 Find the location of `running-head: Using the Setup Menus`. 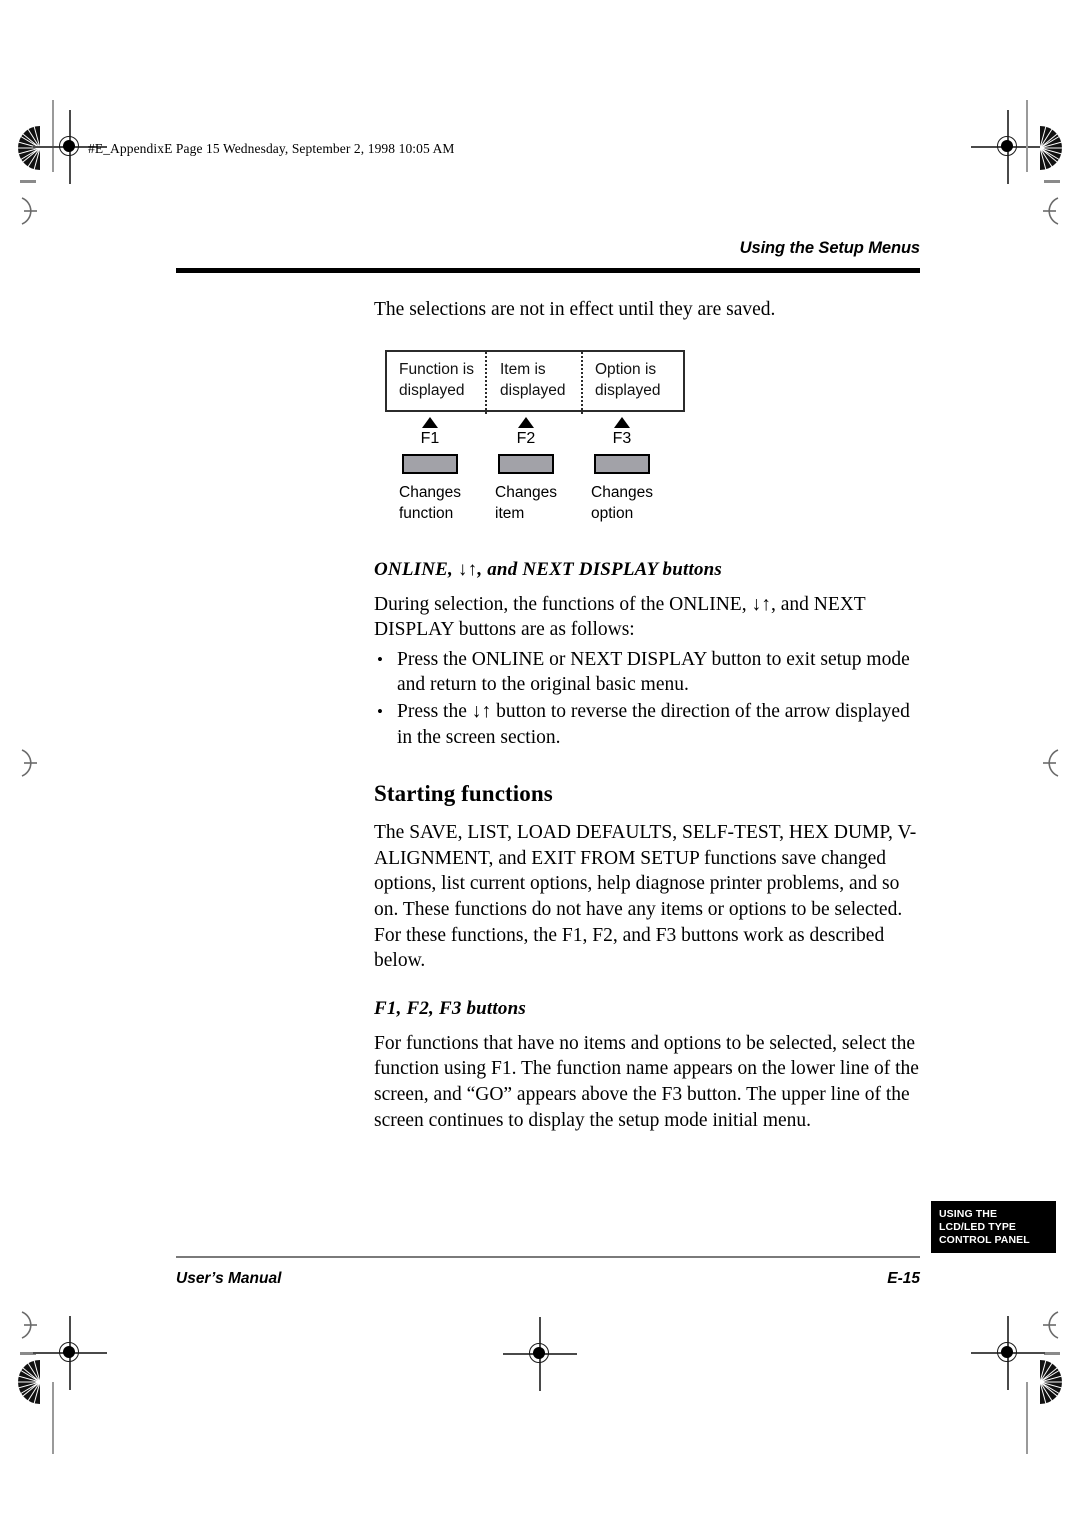

running-head: Using the Setup Menus is located at coordinates (829, 248).